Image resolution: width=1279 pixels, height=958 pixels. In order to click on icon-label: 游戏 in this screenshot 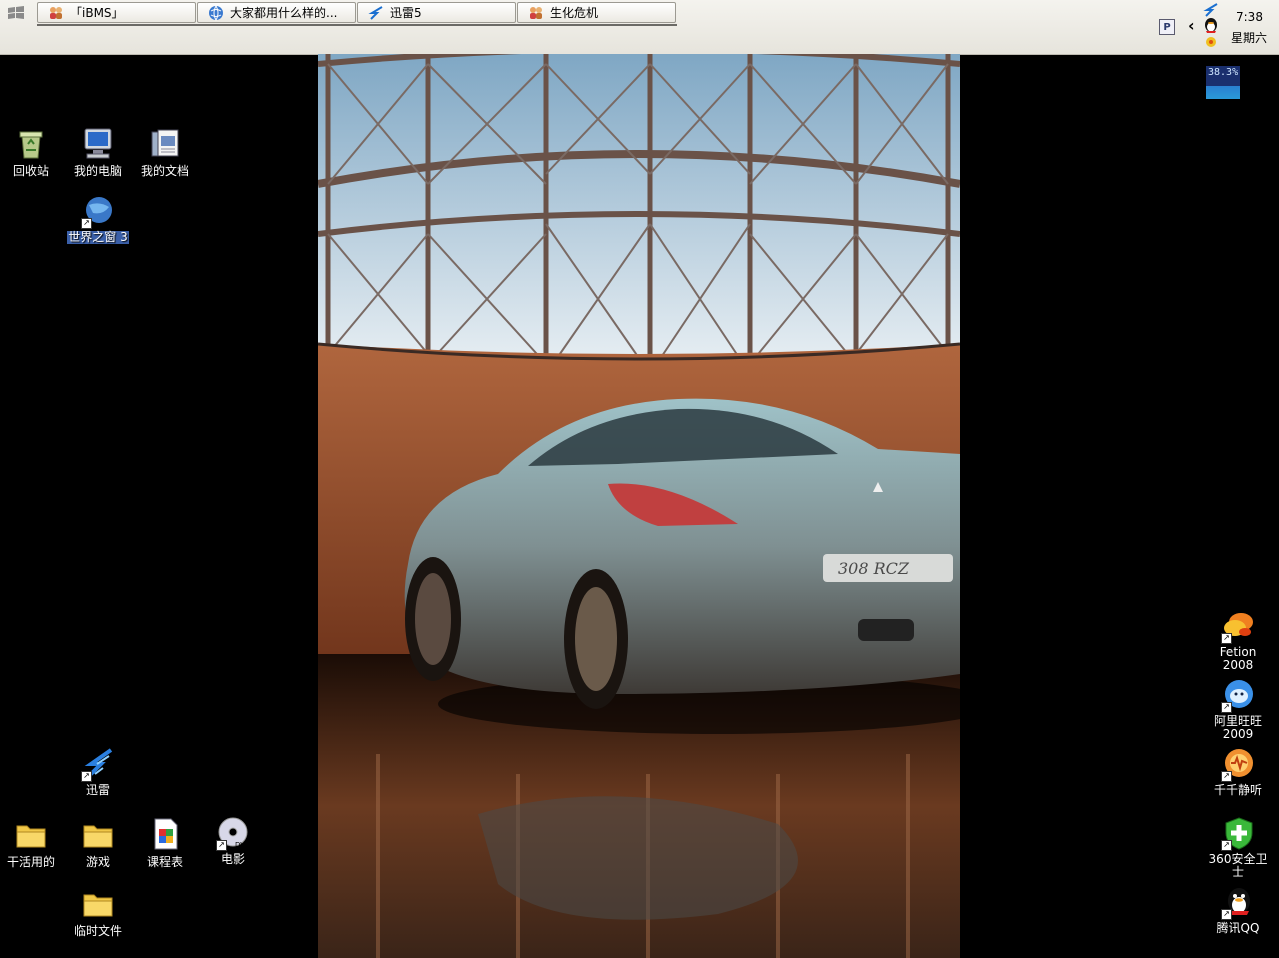, I will do `click(97, 862)`.